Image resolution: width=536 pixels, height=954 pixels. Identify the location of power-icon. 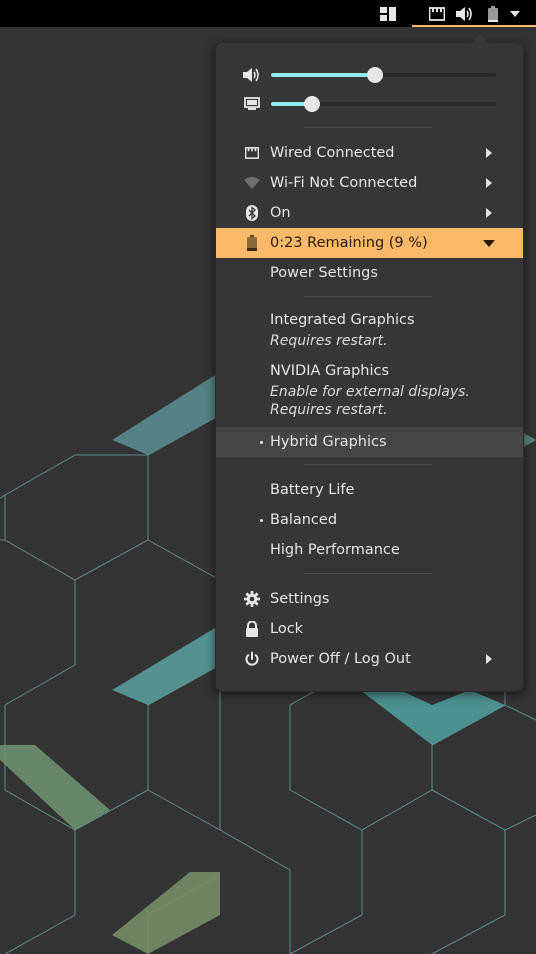
(252, 659).